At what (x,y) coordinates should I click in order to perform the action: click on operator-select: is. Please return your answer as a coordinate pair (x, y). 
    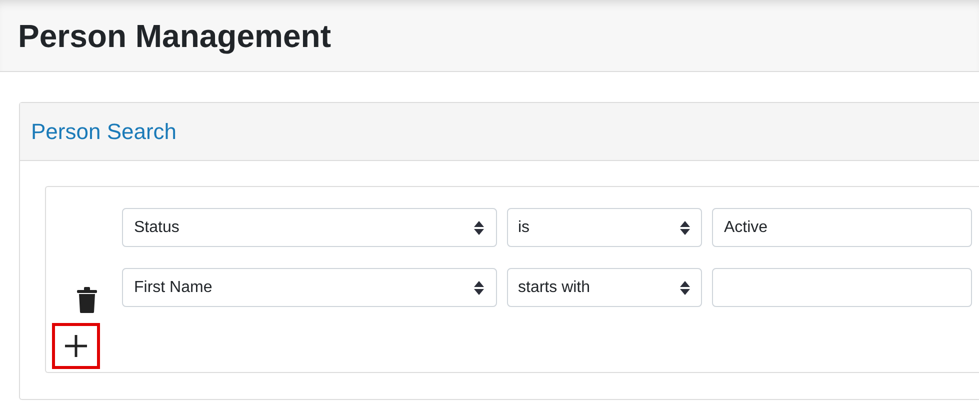
    Looking at the image, I should click on (604, 227).